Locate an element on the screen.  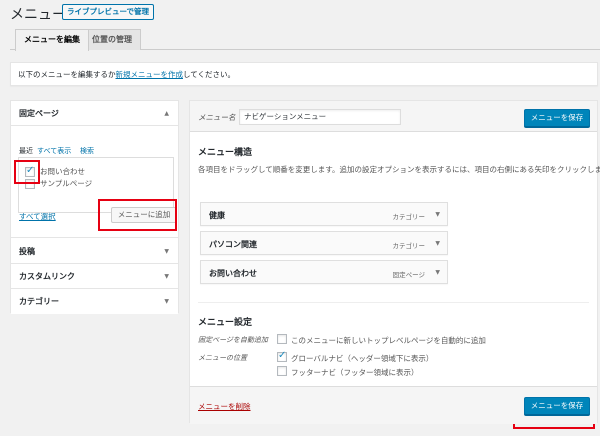
menu-item: お問い合わせ 固定ページ ▼ is located at coordinates (324, 272).